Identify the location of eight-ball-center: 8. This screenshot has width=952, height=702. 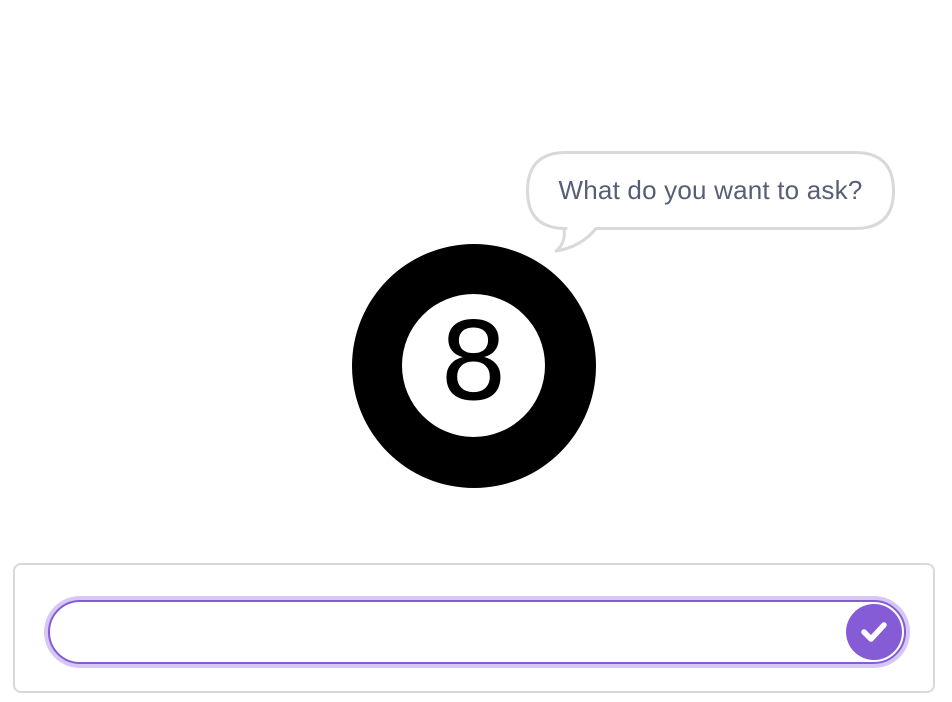
(473, 365).